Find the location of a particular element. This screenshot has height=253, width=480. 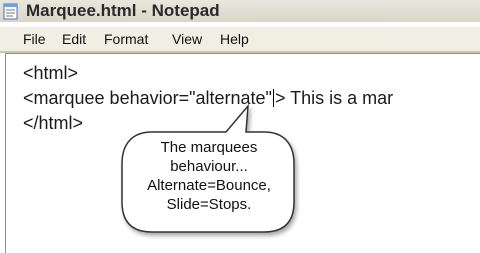

callout-line-1: The marquees is located at coordinates (209, 147).